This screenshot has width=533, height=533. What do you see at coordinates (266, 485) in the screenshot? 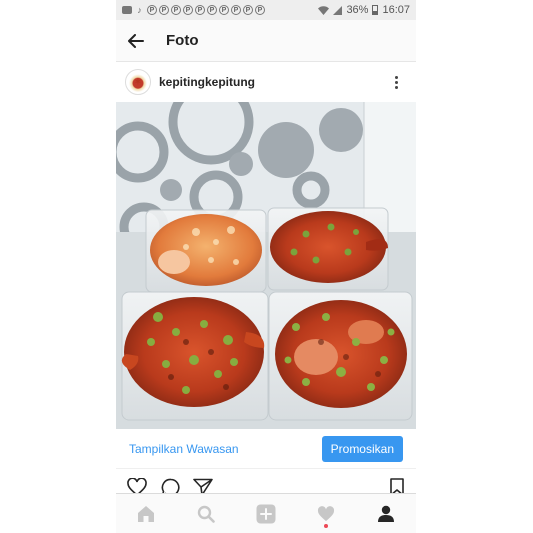
I see `post-actions` at bounding box center [266, 485].